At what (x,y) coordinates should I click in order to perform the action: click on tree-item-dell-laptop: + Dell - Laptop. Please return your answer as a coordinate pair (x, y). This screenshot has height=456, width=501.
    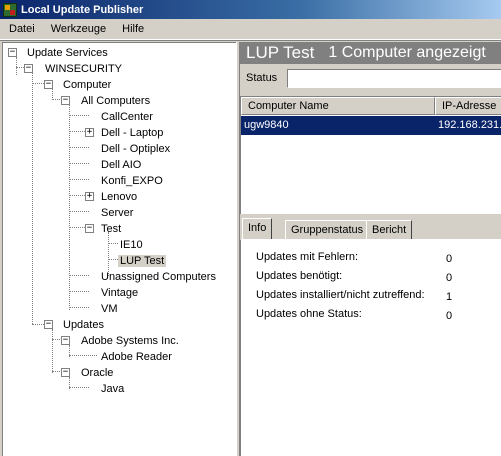
    Looking at the image, I should click on (84, 133).